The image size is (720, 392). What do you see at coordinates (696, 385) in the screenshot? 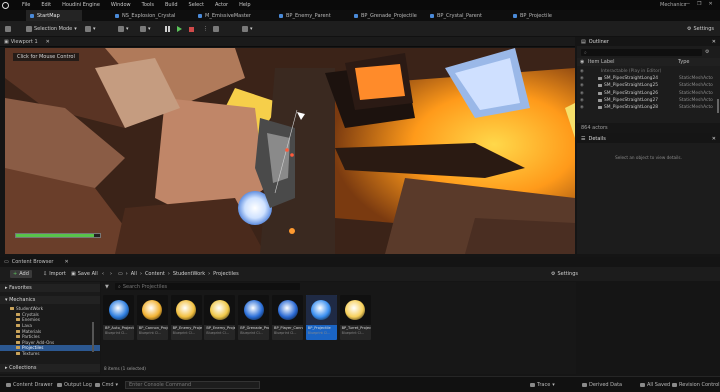
I see `revision-control-button: Revision Control` at bounding box center [696, 385].